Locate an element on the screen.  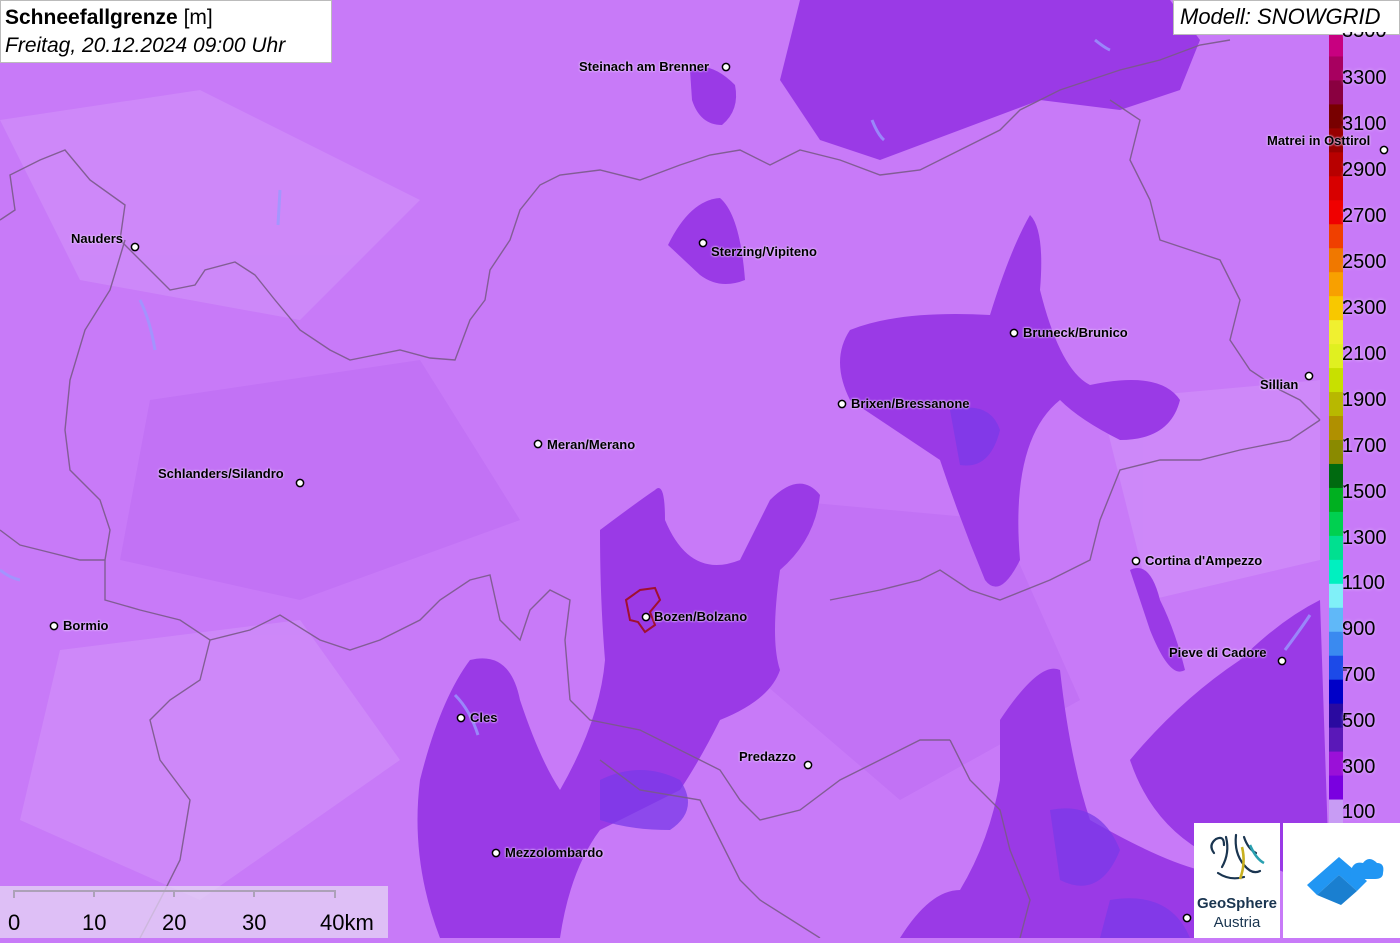
legend-tick-label: 2100 is located at coordinates (1364, 354).